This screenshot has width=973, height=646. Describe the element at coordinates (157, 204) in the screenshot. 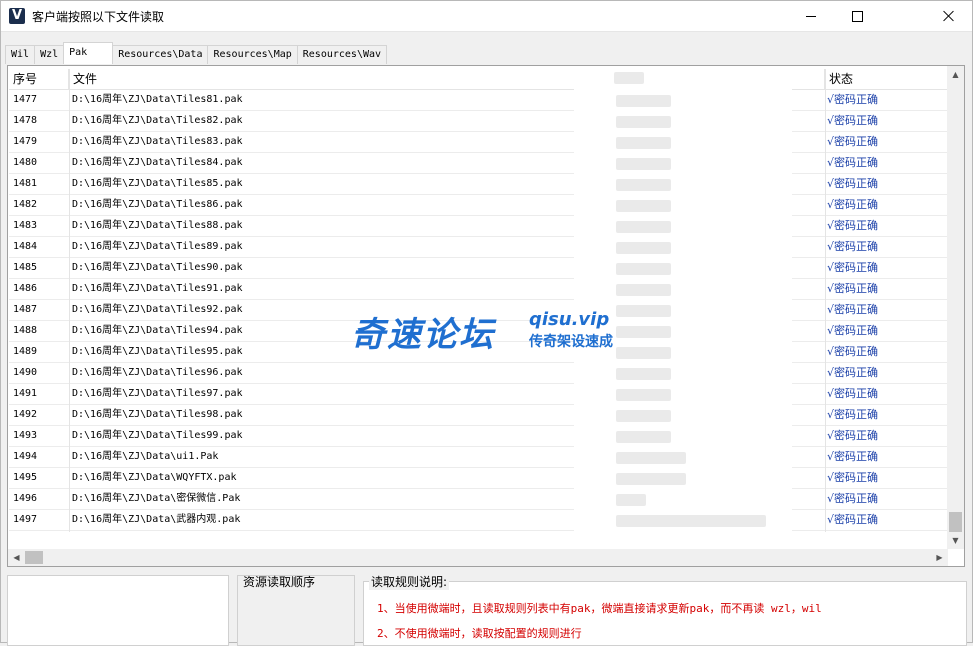

I see `row-file-path: D:\16周年\ZJ\Data\Tiles86.pak` at that location.